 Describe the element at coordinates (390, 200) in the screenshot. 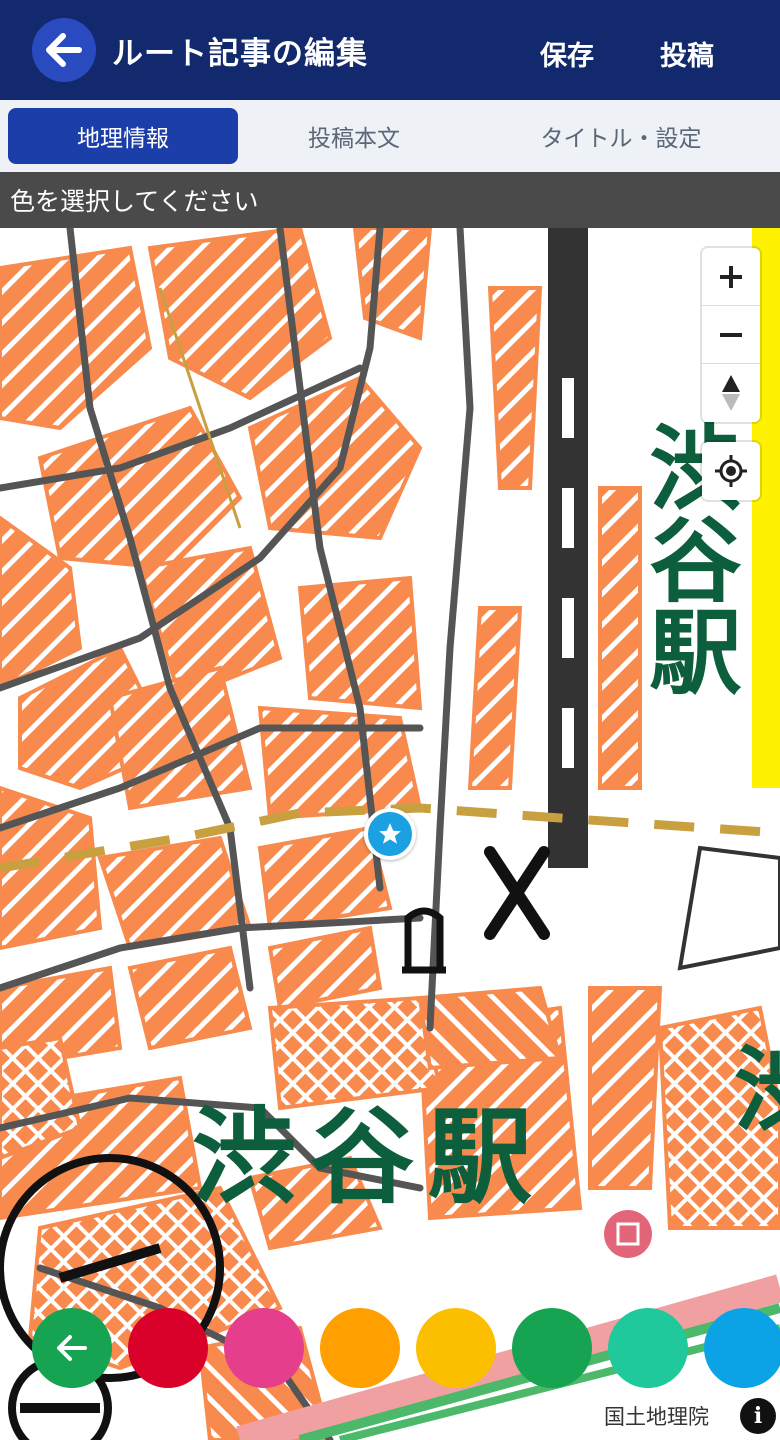

I see `instruction-banner: 色を選択してください` at that location.